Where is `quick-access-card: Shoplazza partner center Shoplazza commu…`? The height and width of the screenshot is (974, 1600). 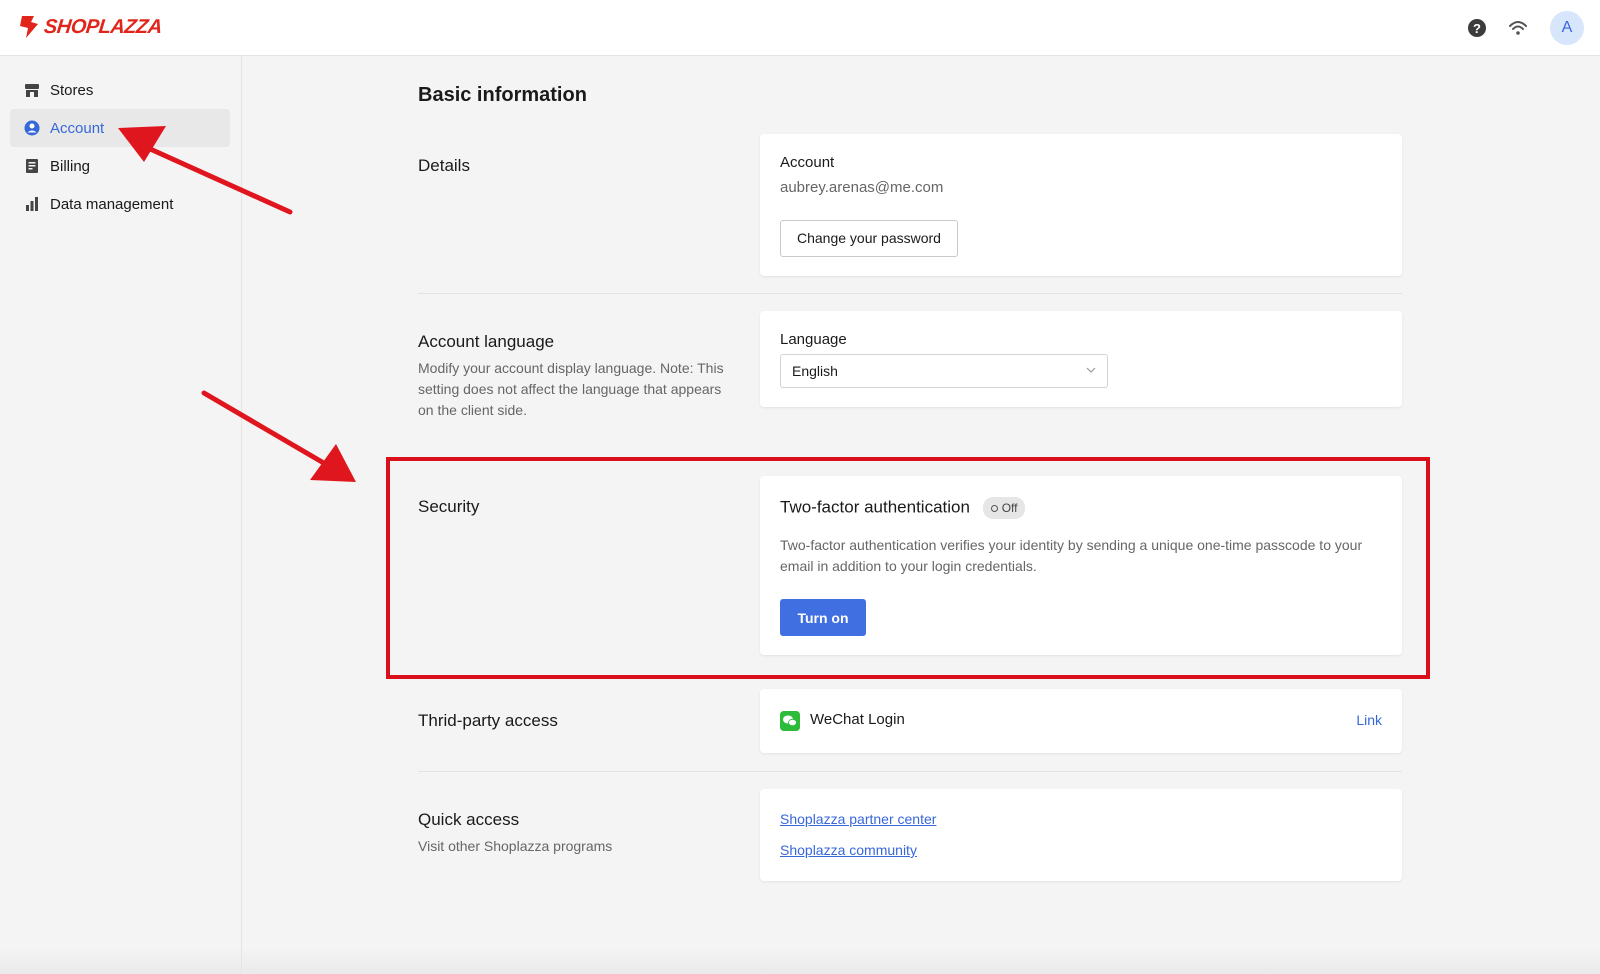
quick-access-card: Shoplazza partner center Shoplazza commu… is located at coordinates (1081, 835).